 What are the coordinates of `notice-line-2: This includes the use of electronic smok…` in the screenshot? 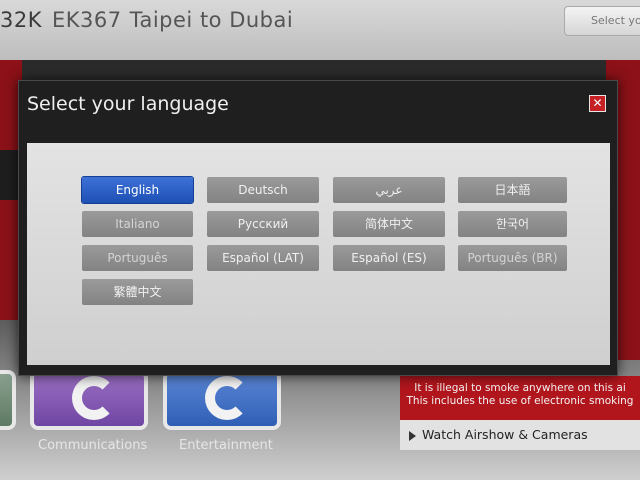 It's located at (520, 401).